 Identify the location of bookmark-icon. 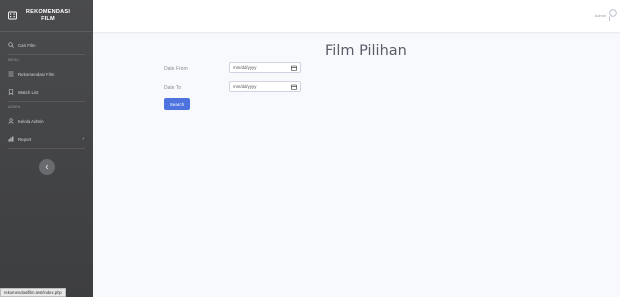
(11, 92).